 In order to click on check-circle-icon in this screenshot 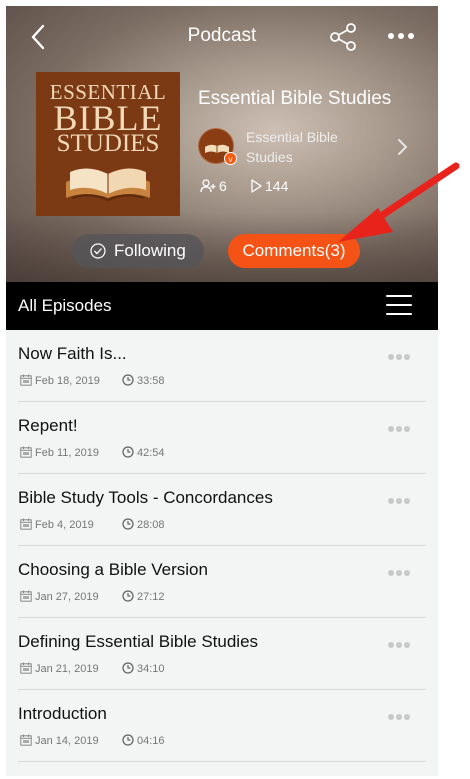, I will do `click(98, 251)`.